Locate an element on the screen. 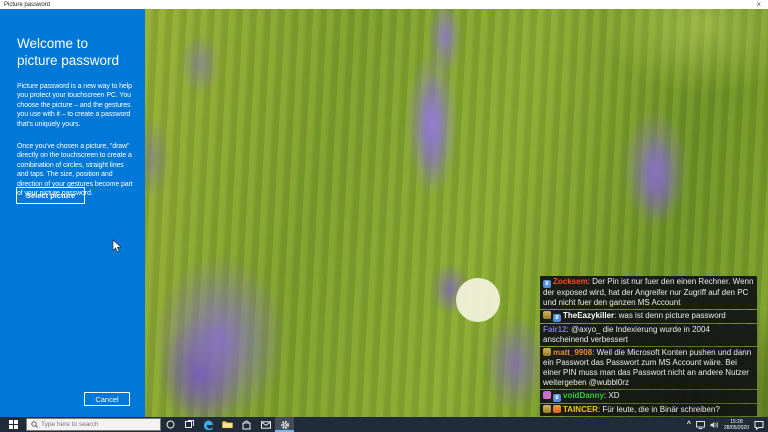 Image resolution: width=768 pixels, height=432 pixels. folder-icon is located at coordinates (227, 425).